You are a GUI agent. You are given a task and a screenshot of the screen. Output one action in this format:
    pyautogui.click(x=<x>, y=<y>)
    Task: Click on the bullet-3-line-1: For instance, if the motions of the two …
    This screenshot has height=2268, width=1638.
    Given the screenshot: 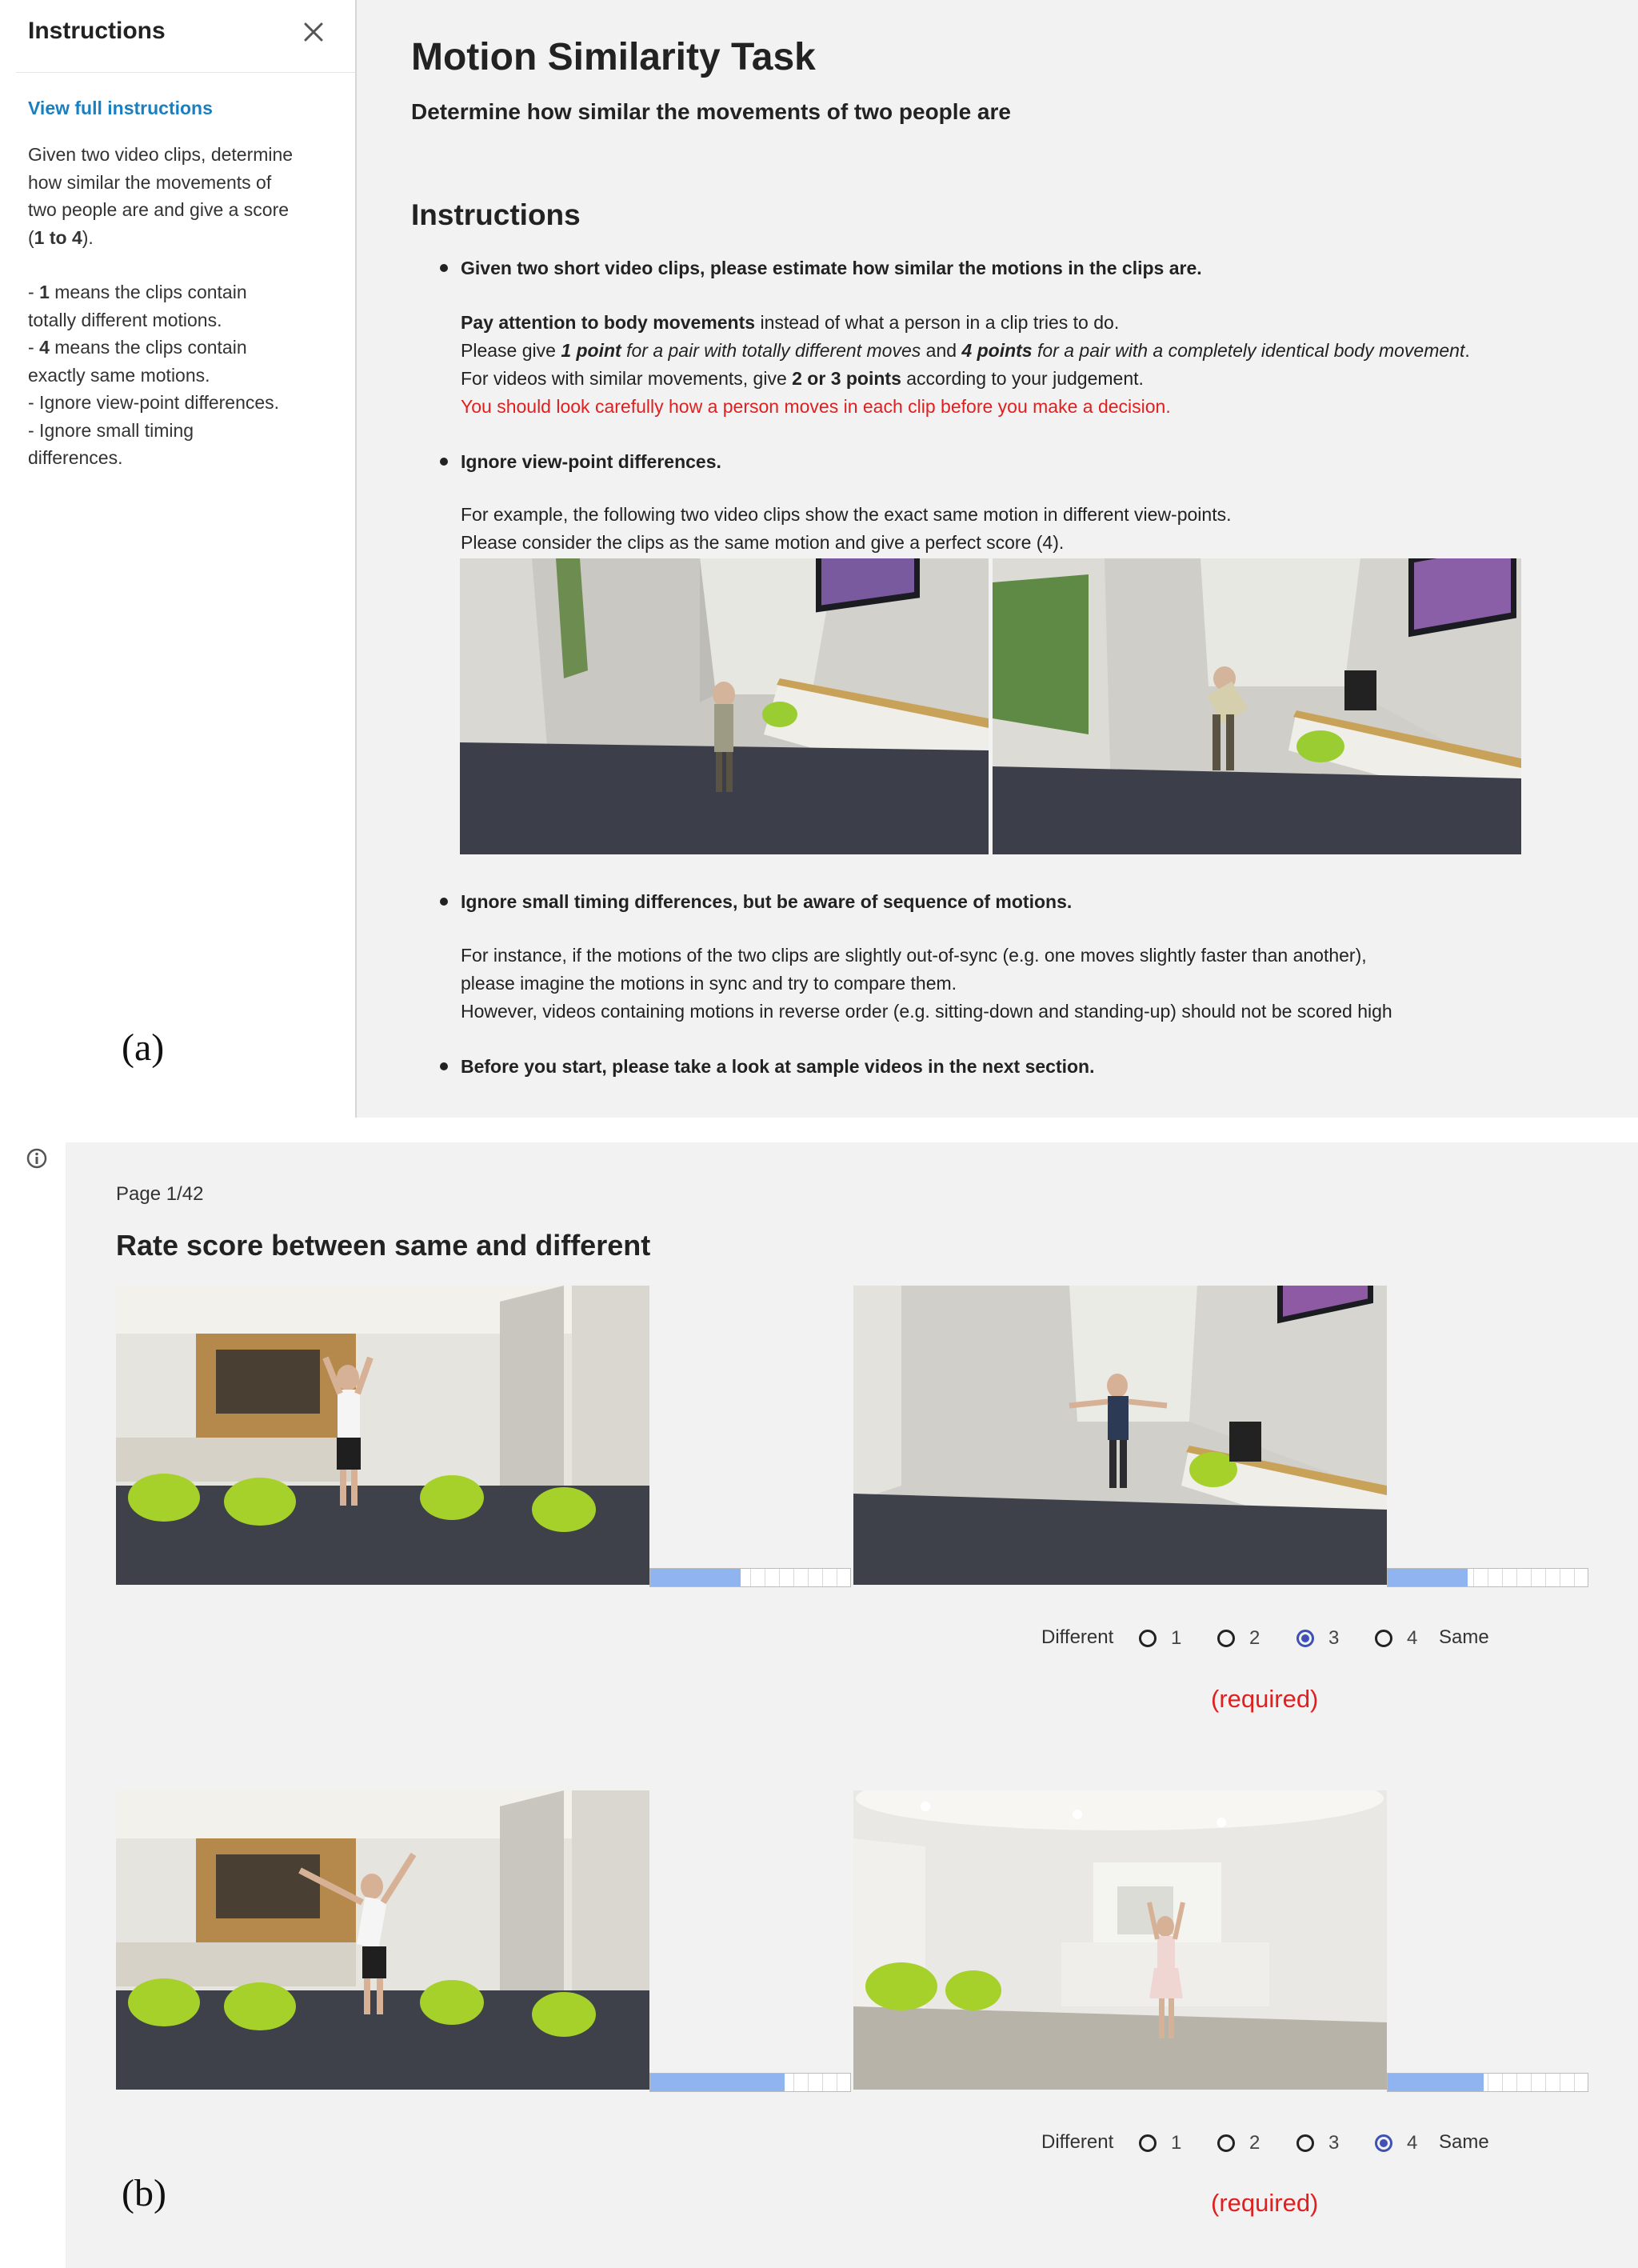 What is the action you would take?
    pyautogui.click(x=914, y=955)
    